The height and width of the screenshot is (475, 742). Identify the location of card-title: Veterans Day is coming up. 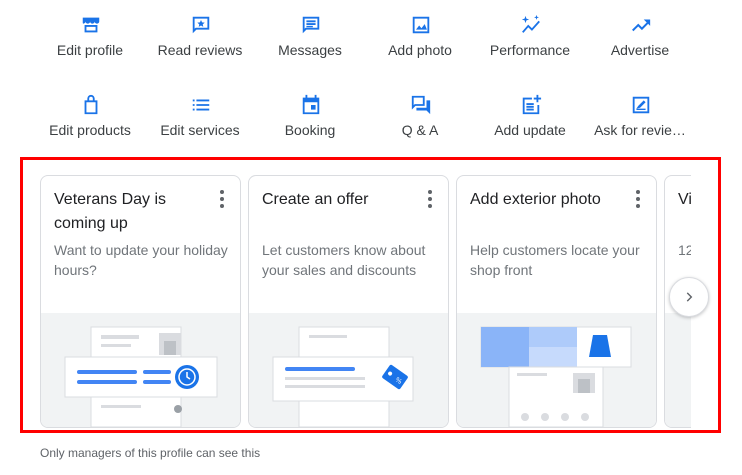
(110, 211).